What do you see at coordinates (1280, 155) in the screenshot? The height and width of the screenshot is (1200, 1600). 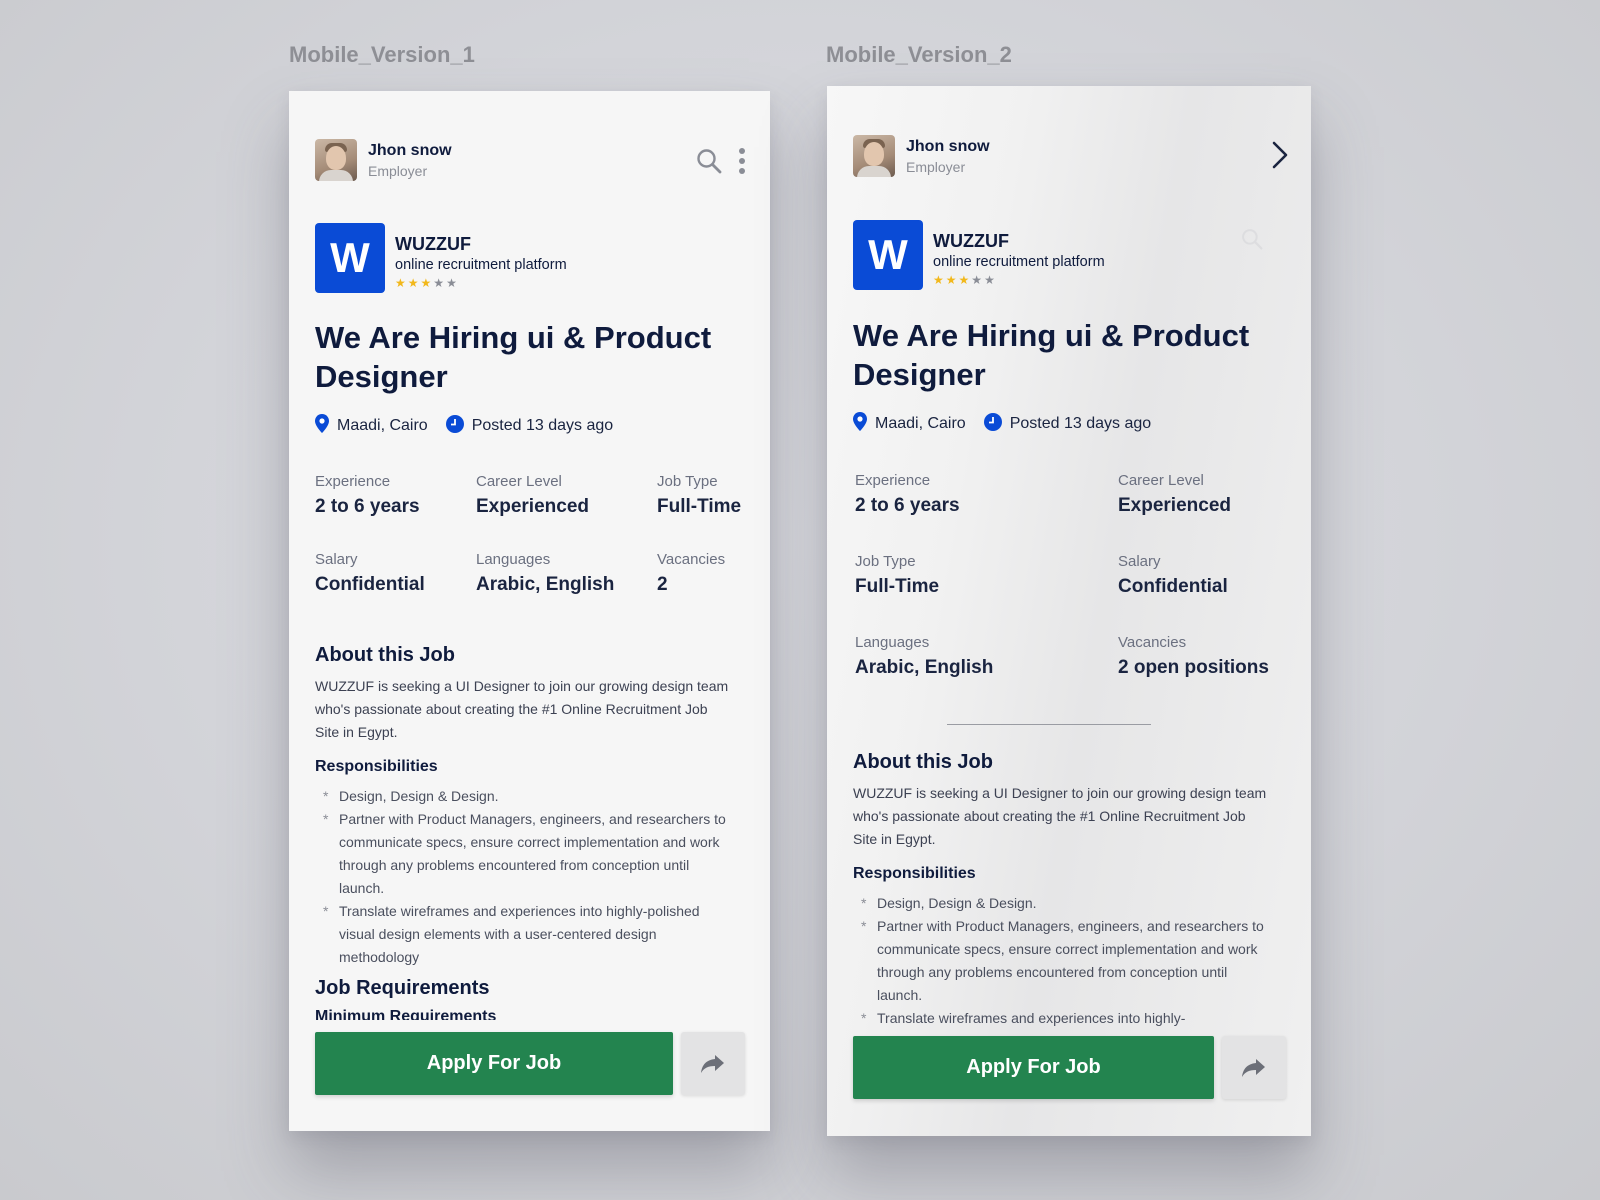 I see `chevron-right-icon` at bounding box center [1280, 155].